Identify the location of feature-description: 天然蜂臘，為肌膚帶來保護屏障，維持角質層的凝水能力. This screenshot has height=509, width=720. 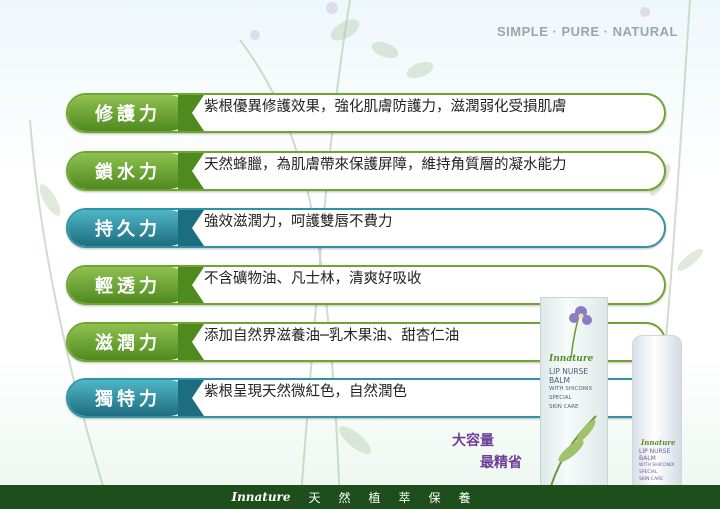
(385, 165).